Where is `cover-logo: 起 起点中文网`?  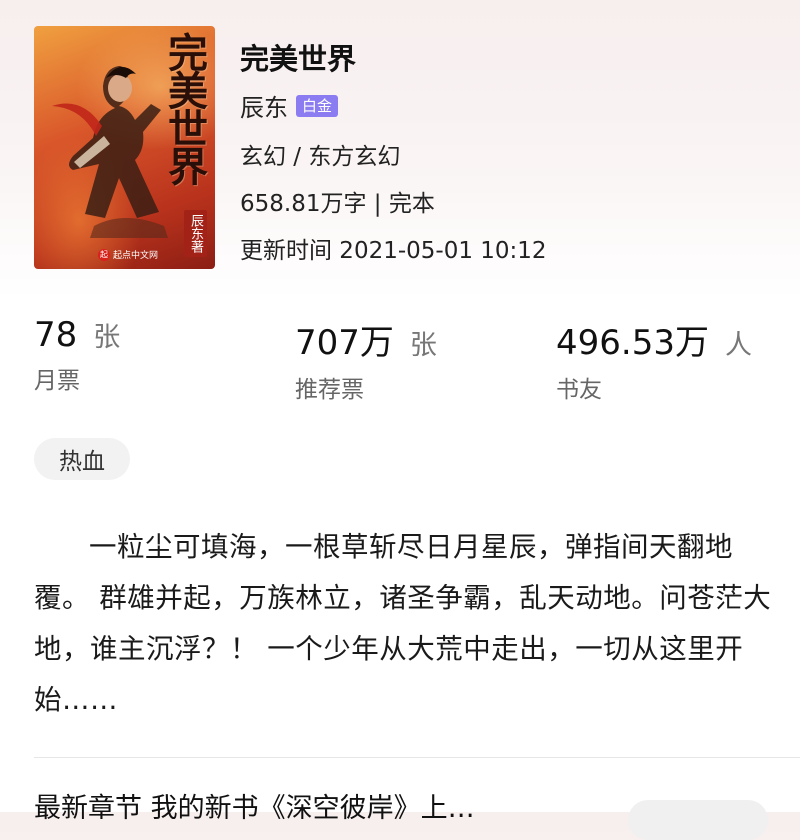
cover-logo: 起 起点中文网 is located at coordinates (128, 254).